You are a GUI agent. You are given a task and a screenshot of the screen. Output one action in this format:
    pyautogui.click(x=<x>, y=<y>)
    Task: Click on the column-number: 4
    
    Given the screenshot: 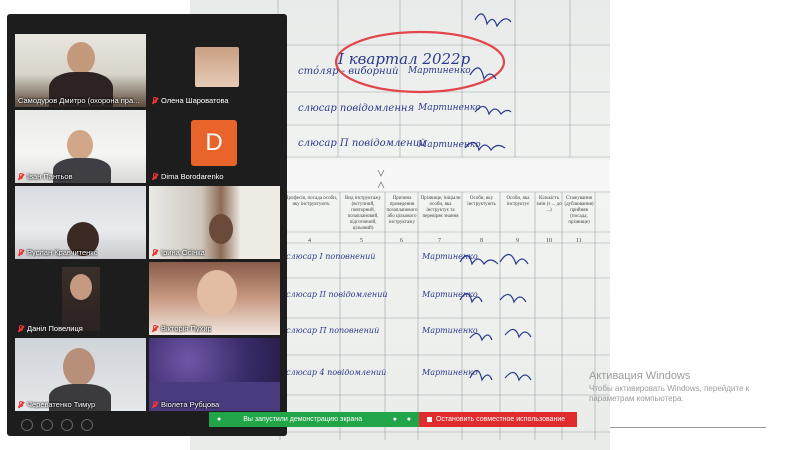 What is the action you would take?
    pyautogui.click(x=309, y=241)
    